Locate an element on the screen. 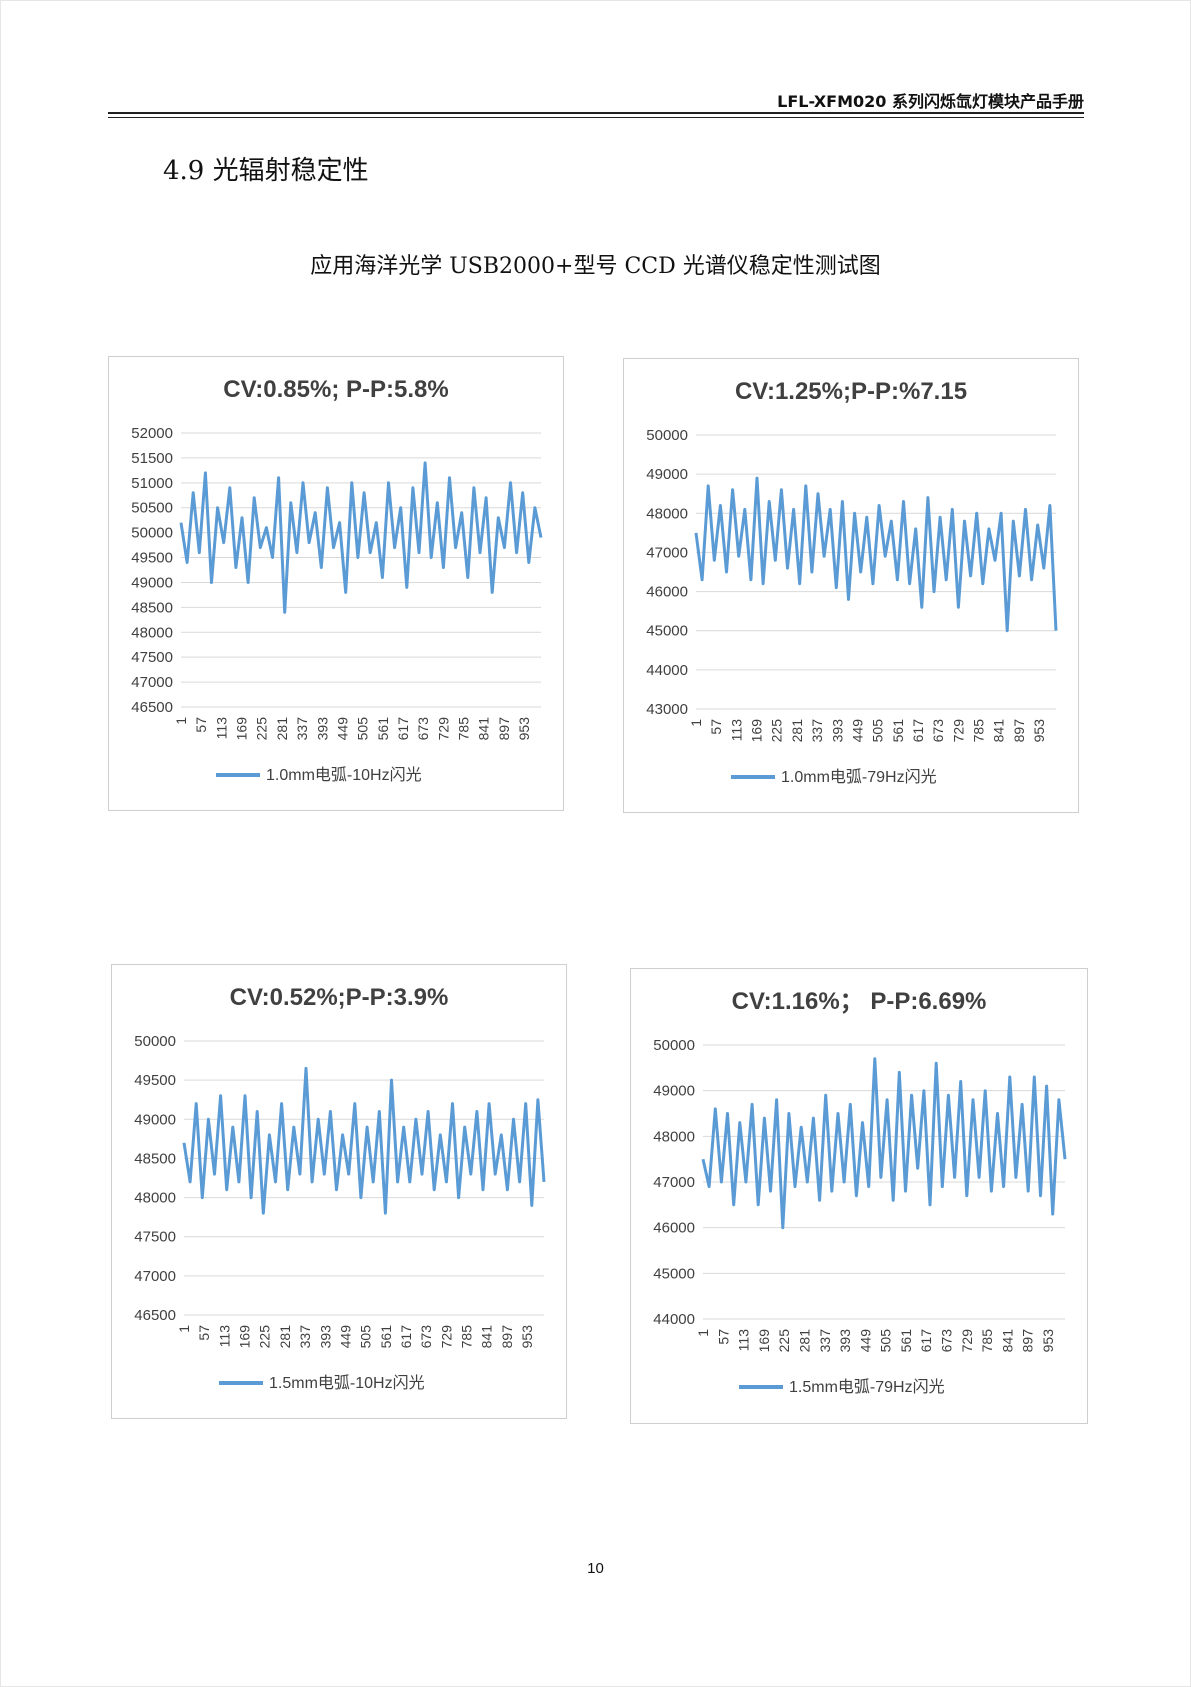 The image size is (1191, 1687). header-rule-thin is located at coordinates (596, 117).